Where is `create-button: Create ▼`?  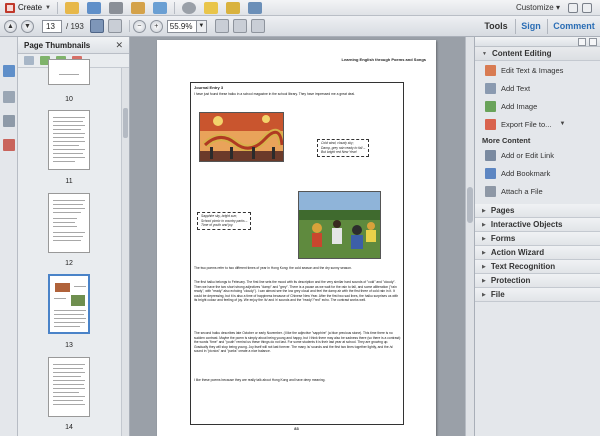
create-button: Create ▼ is located at coordinates (28, 8).